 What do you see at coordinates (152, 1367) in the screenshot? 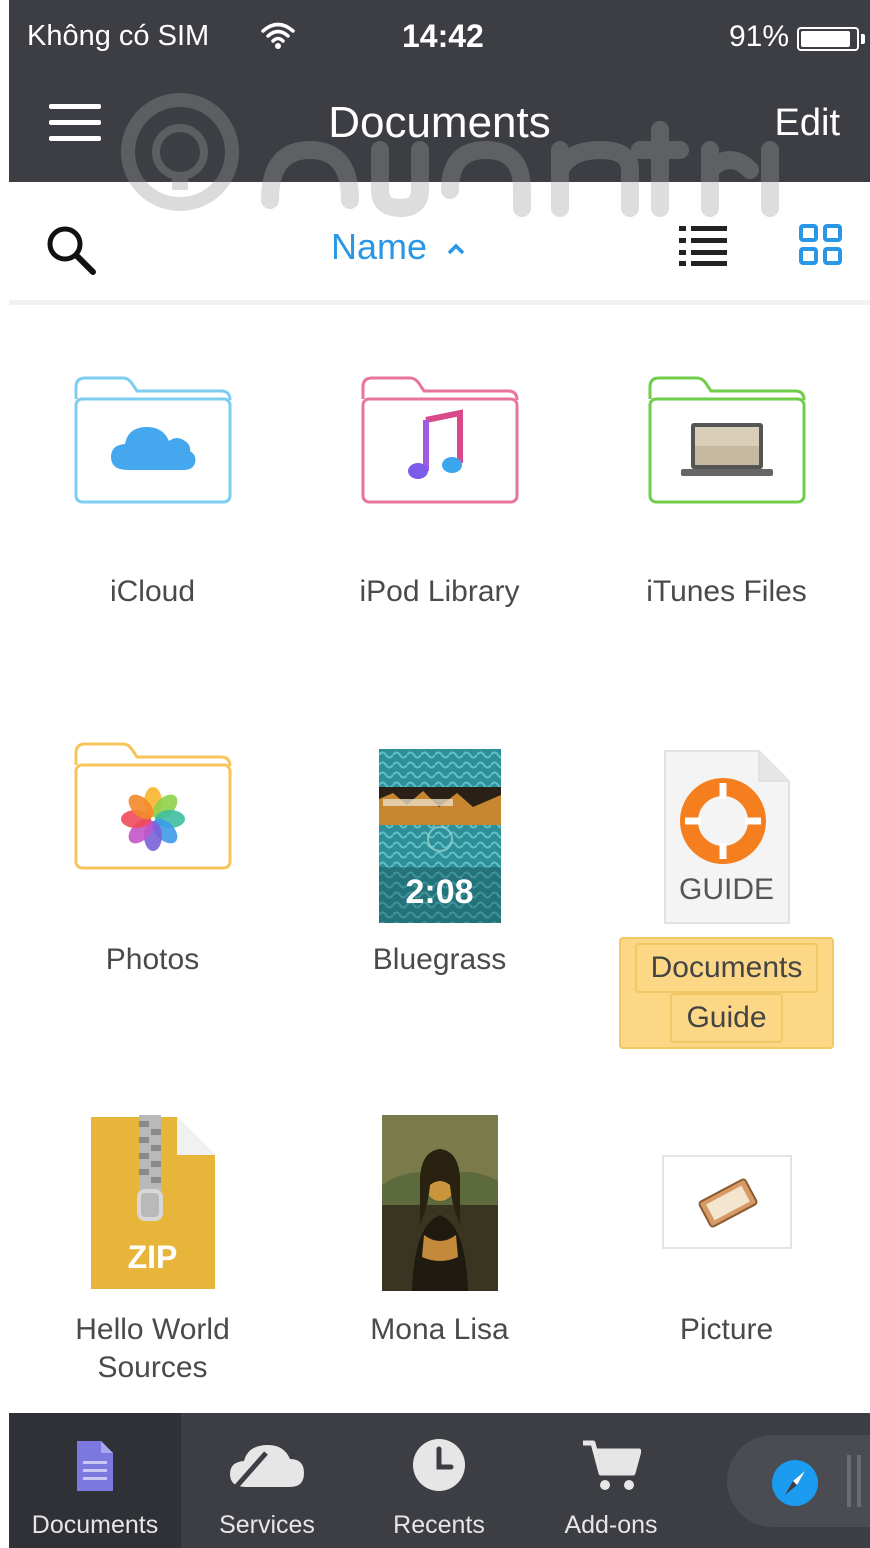
I see `label-line: Sources` at bounding box center [152, 1367].